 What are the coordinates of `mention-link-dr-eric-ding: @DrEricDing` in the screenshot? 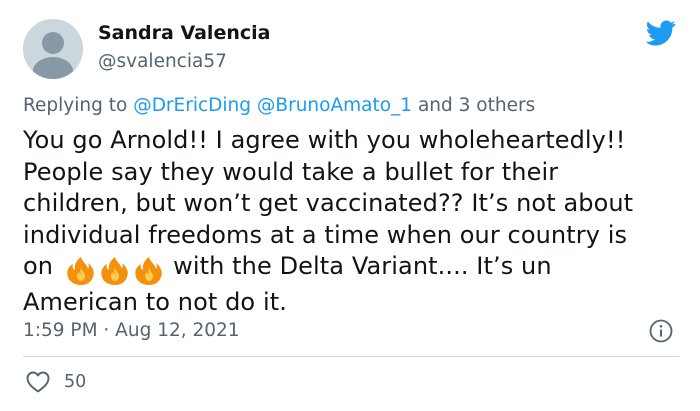 It's located at (192, 105).